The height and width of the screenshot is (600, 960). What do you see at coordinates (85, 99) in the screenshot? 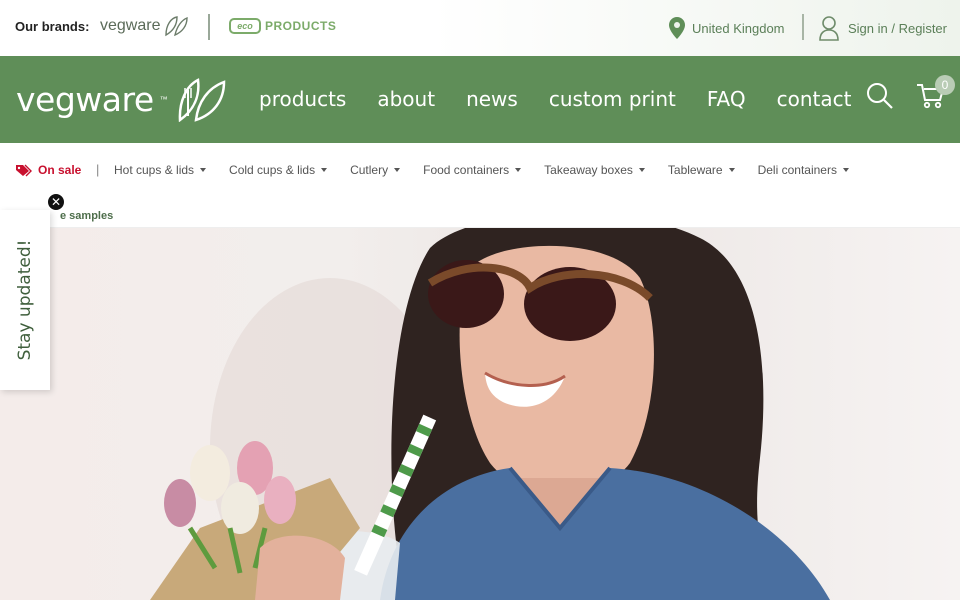
I see `logo-text: vegware` at bounding box center [85, 99].